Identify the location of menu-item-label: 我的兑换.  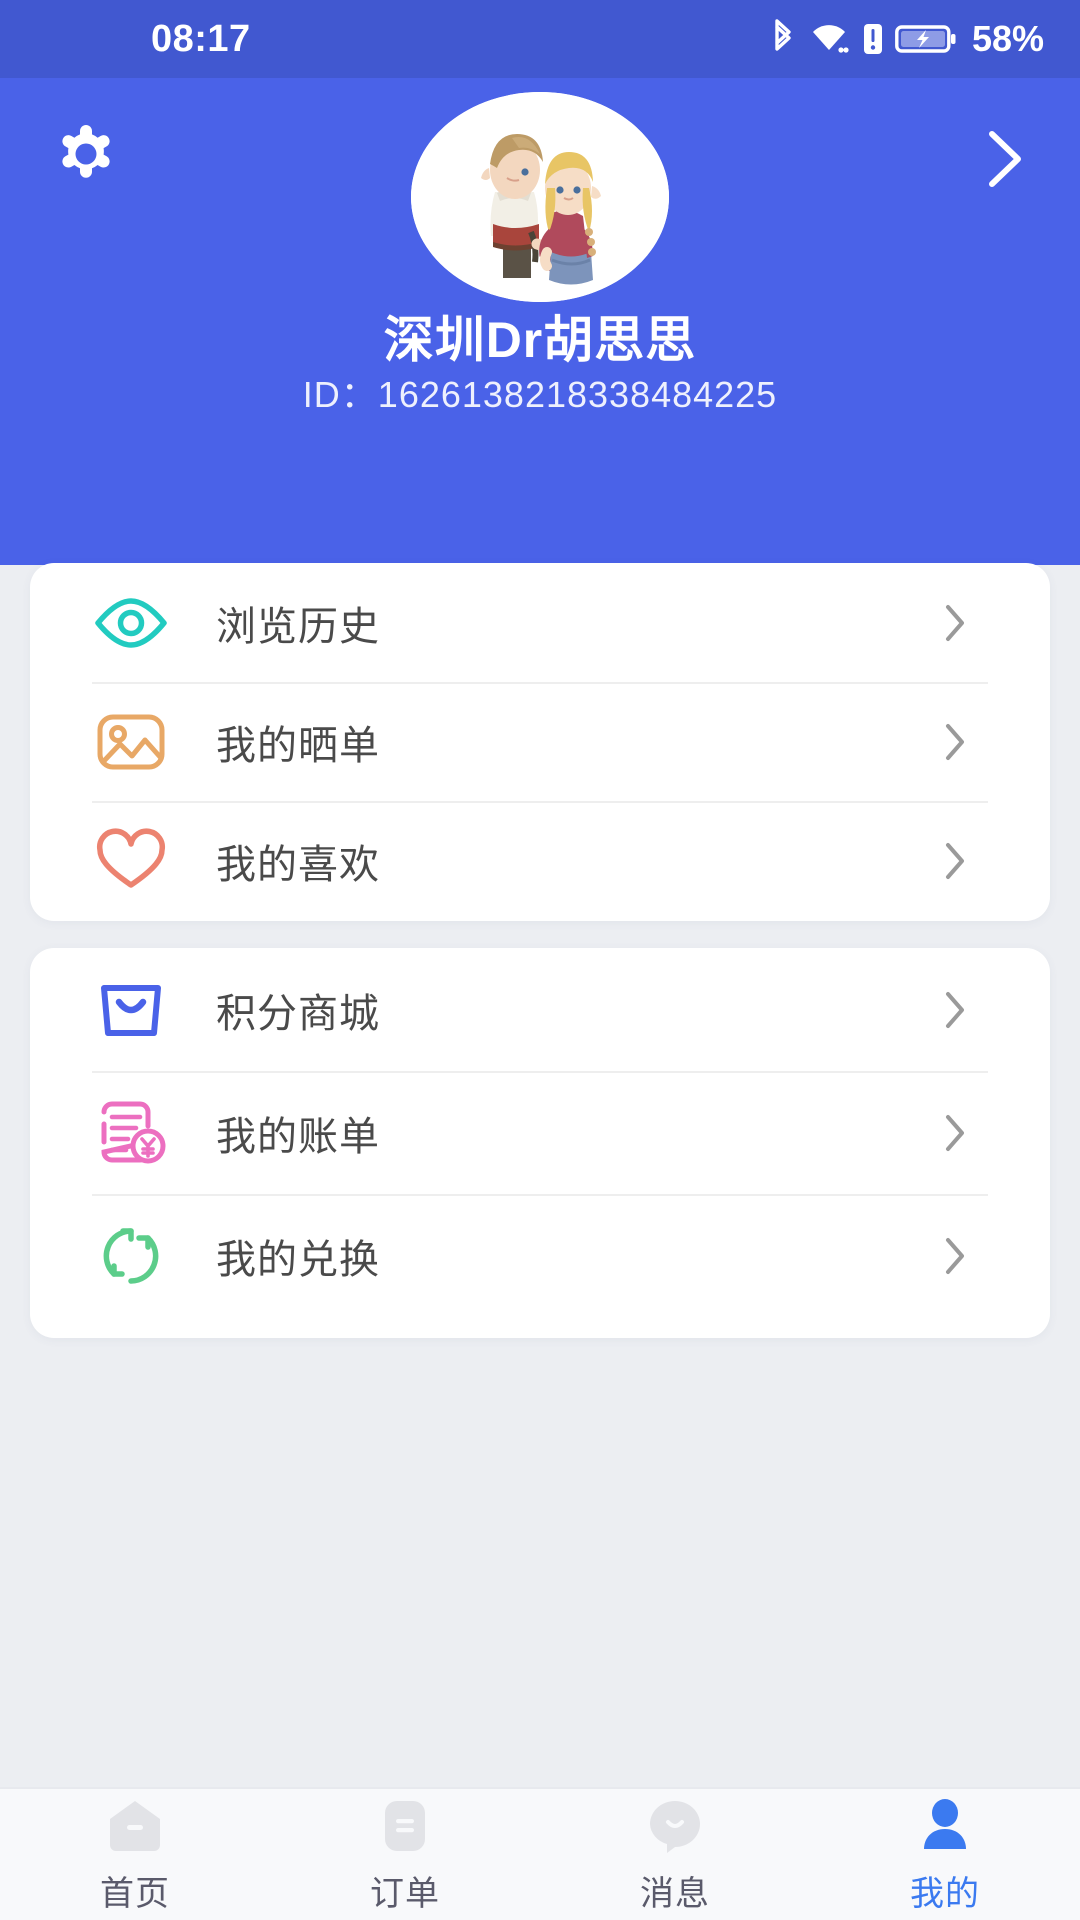
(298, 1259).